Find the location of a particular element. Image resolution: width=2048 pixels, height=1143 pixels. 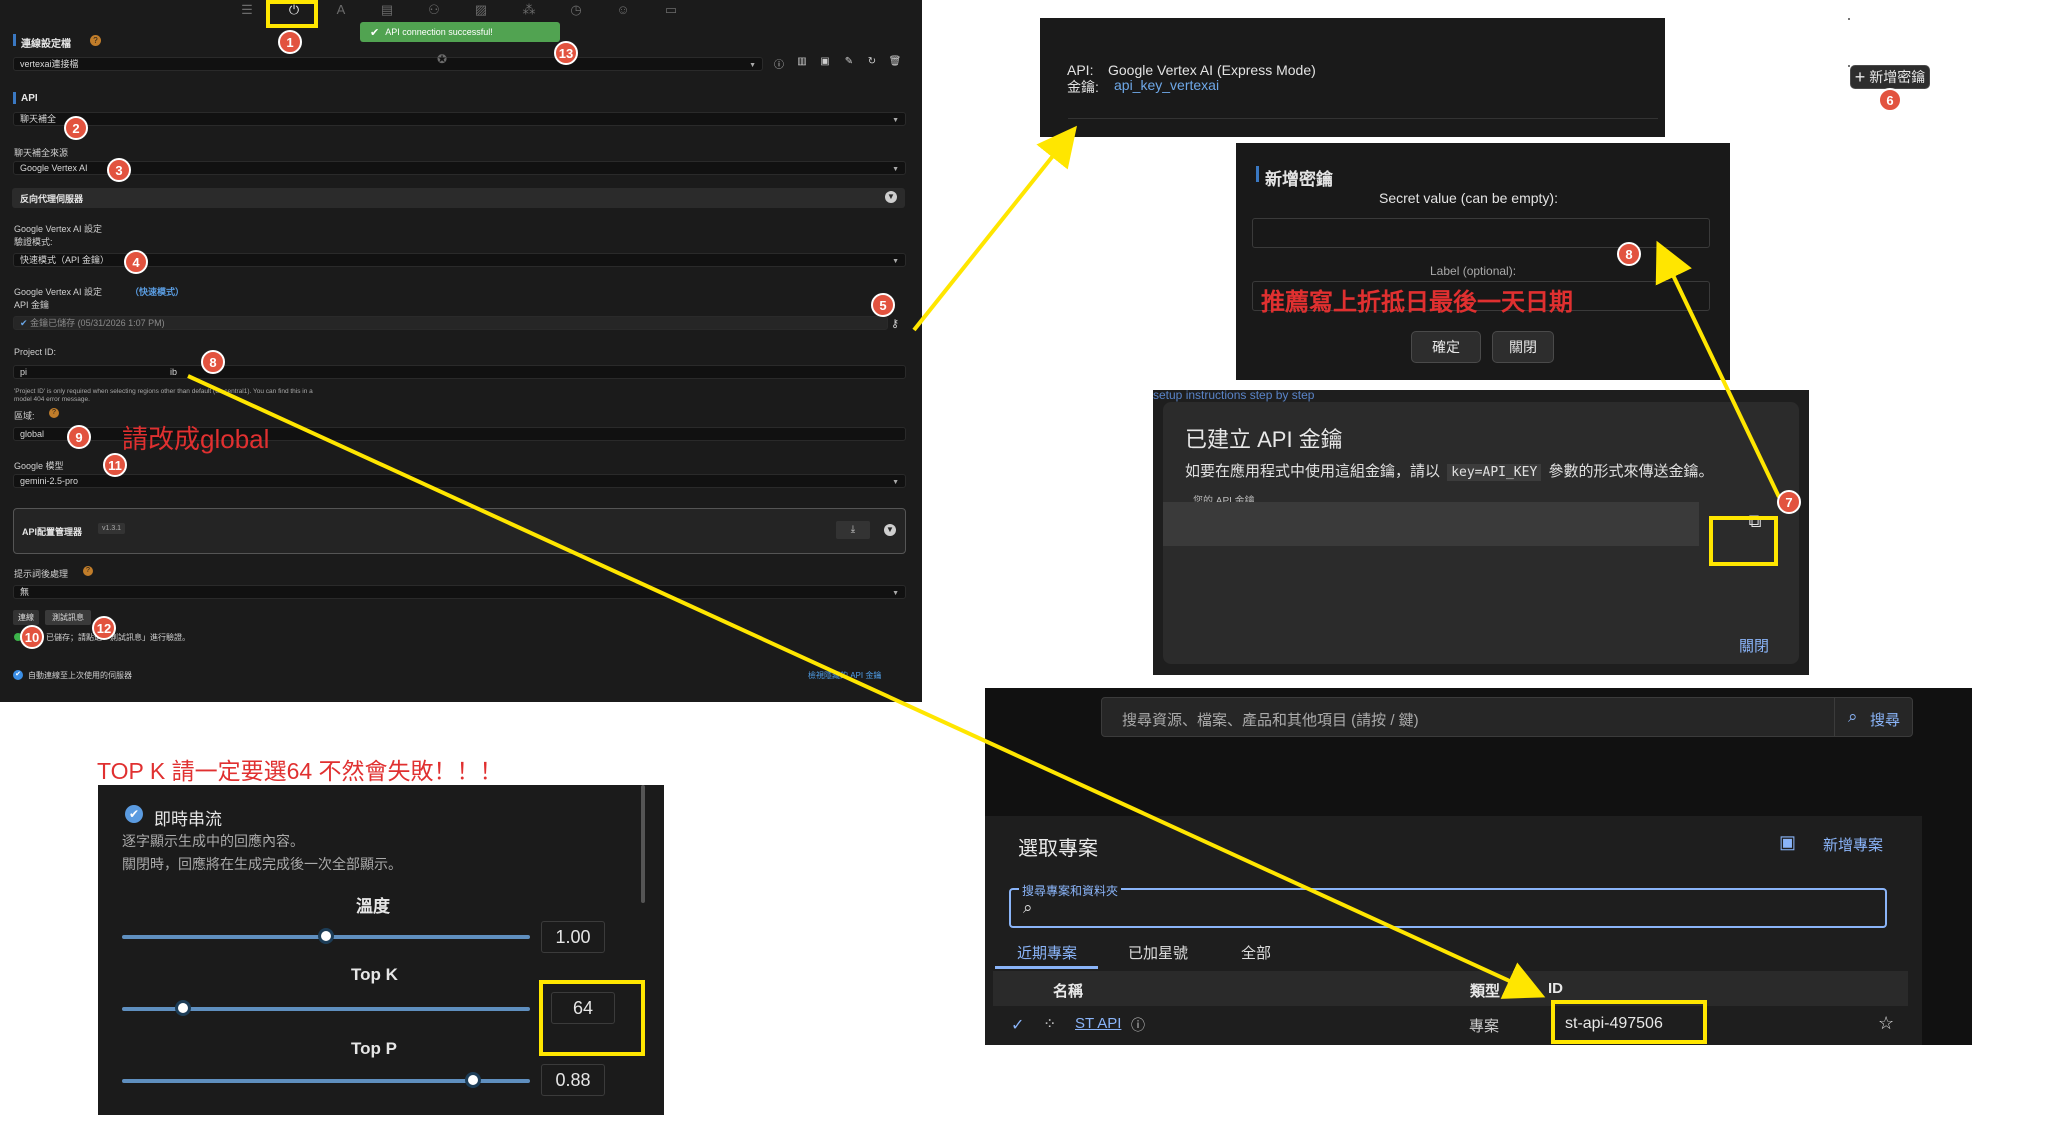

arrow-to-secrets-header is located at coordinates (994, 228).